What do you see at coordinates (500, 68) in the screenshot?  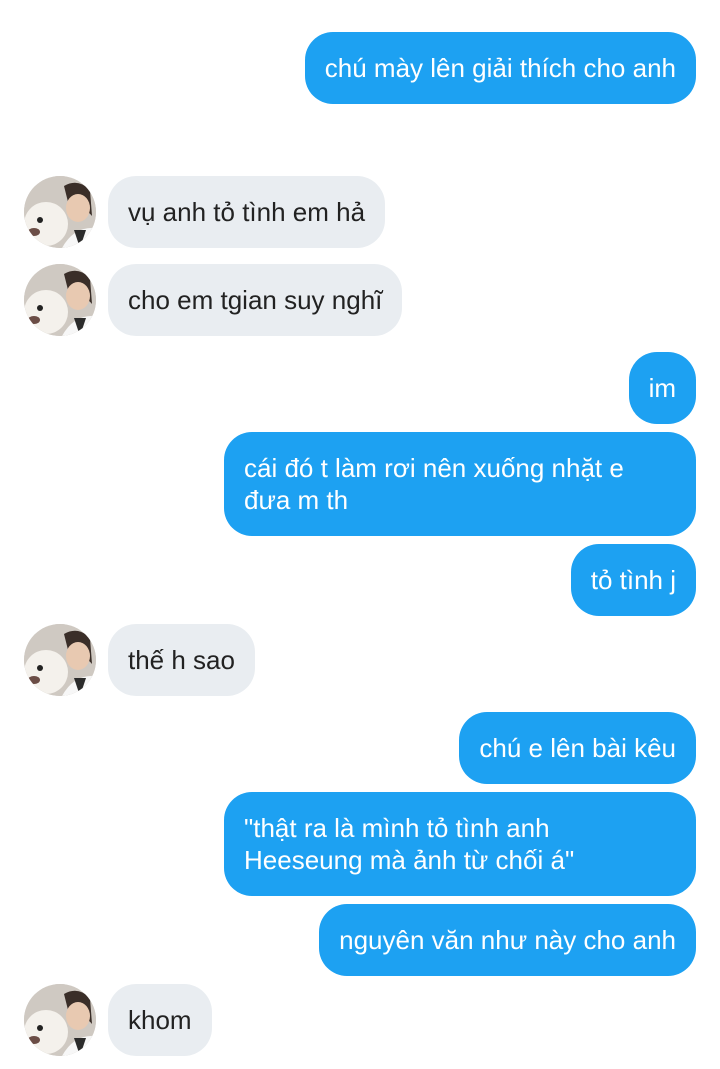 I see `message-bubble-sent: chú mày lên giải thích cho anh` at bounding box center [500, 68].